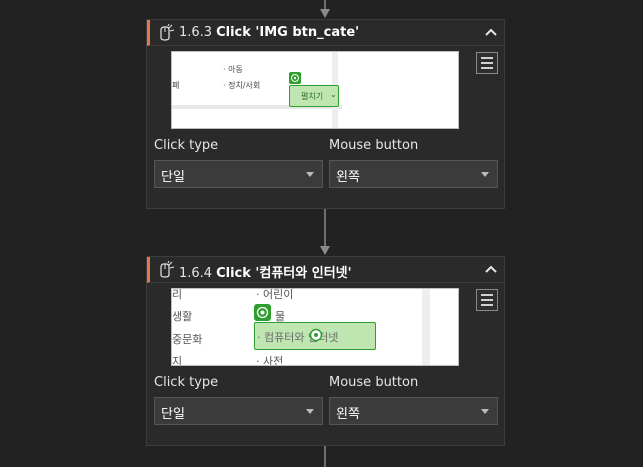  I want to click on screenshot-preview: 리 생활 중문화 지 · 어린이 · 물 · 사전 · 컴퓨터와 인터넷, so click(315, 327).